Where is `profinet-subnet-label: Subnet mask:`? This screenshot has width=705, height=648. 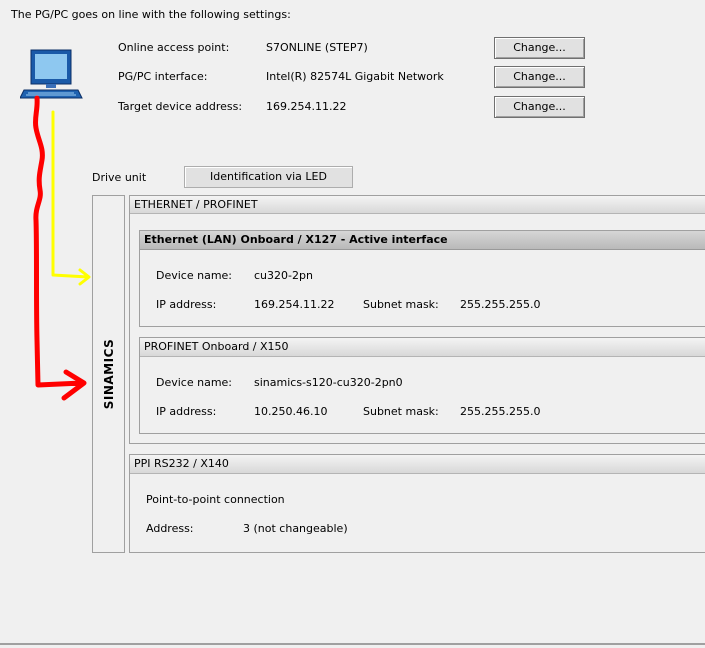
profinet-subnet-label: Subnet mask: is located at coordinates (401, 411).